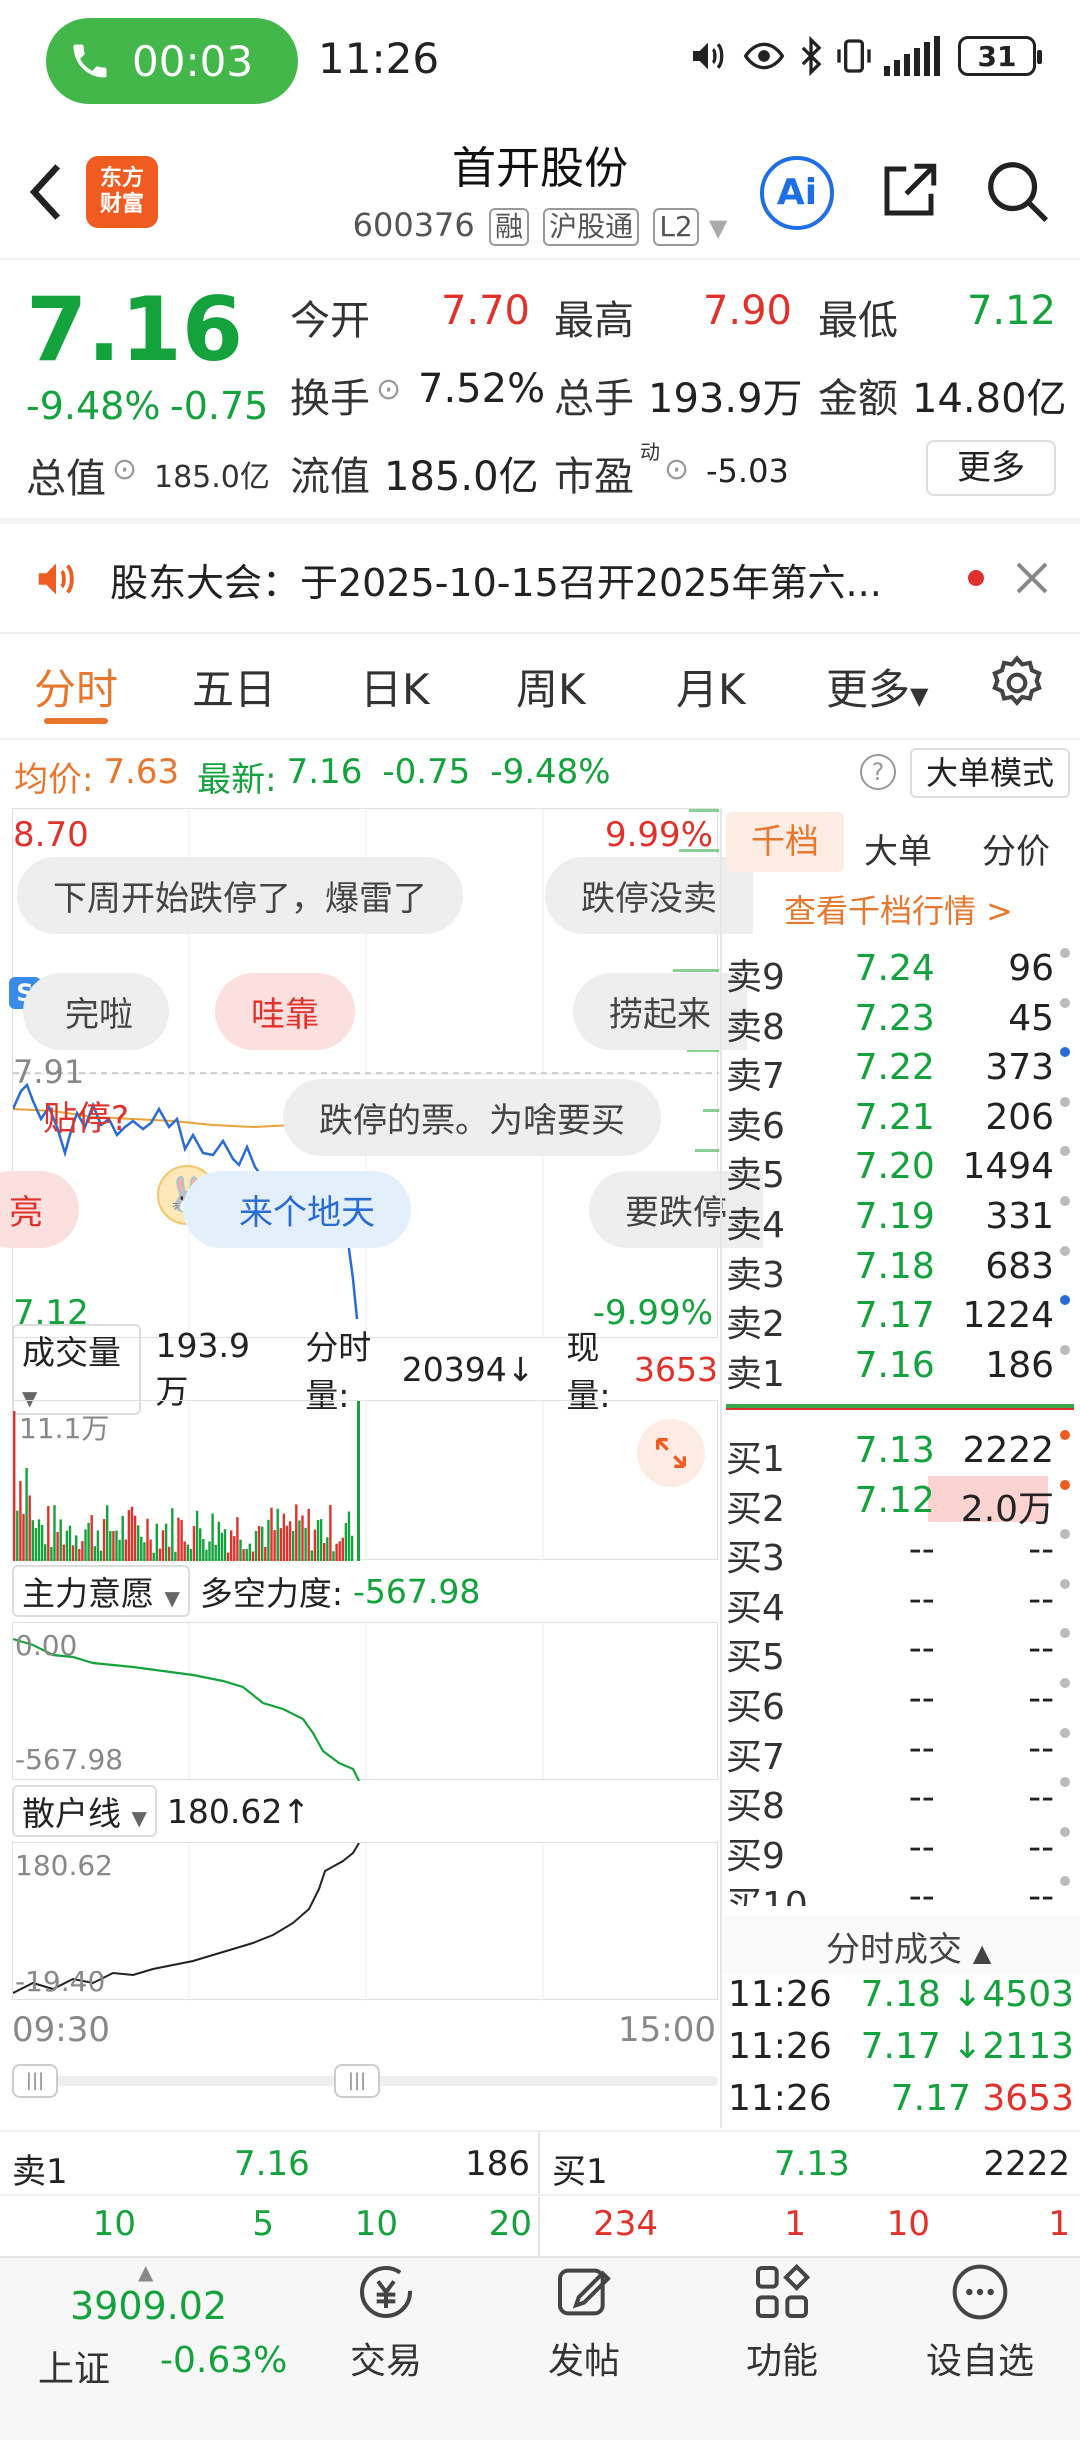  Describe the element at coordinates (898, 1554) in the screenshot. I see `bids-row: 买3 -- --` at that location.